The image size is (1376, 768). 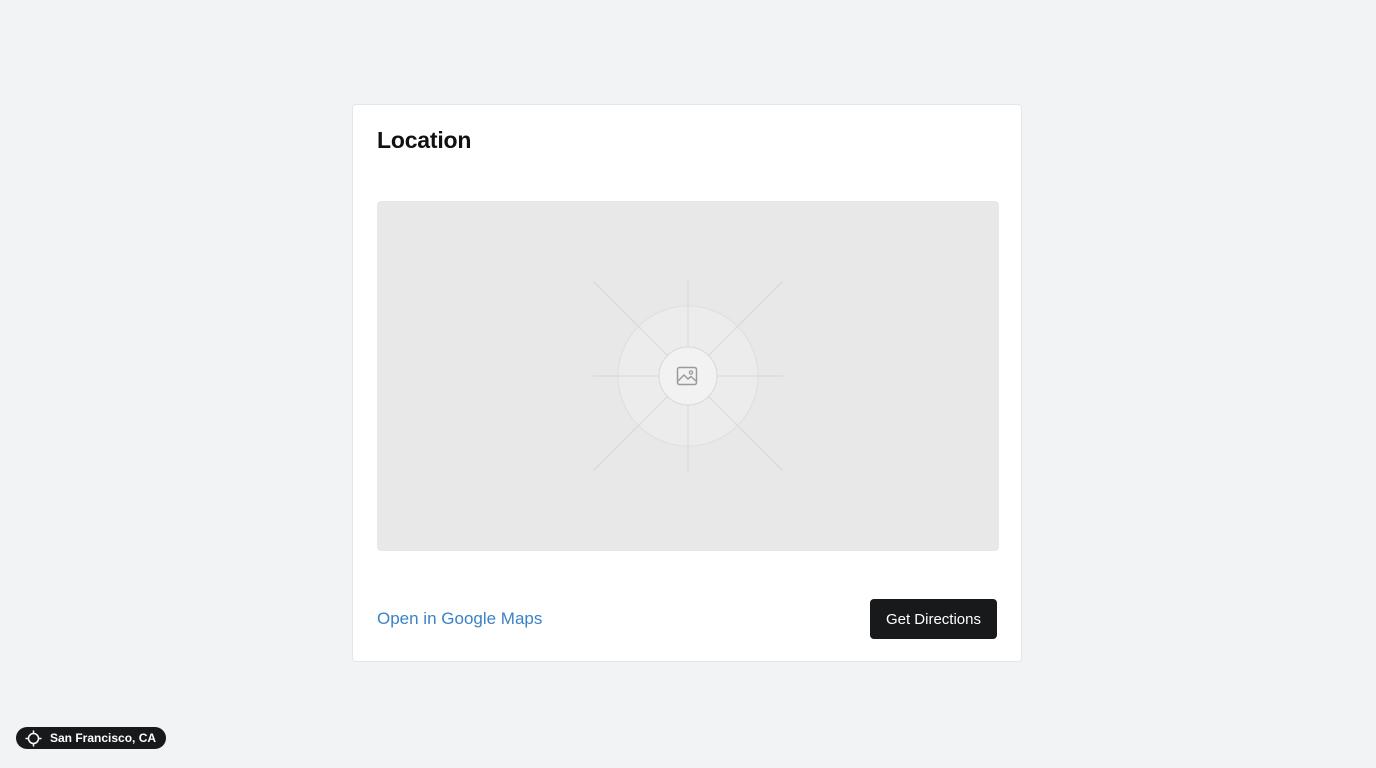 What do you see at coordinates (103, 738) in the screenshot?
I see `location-label: San Francisco, CA` at bounding box center [103, 738].